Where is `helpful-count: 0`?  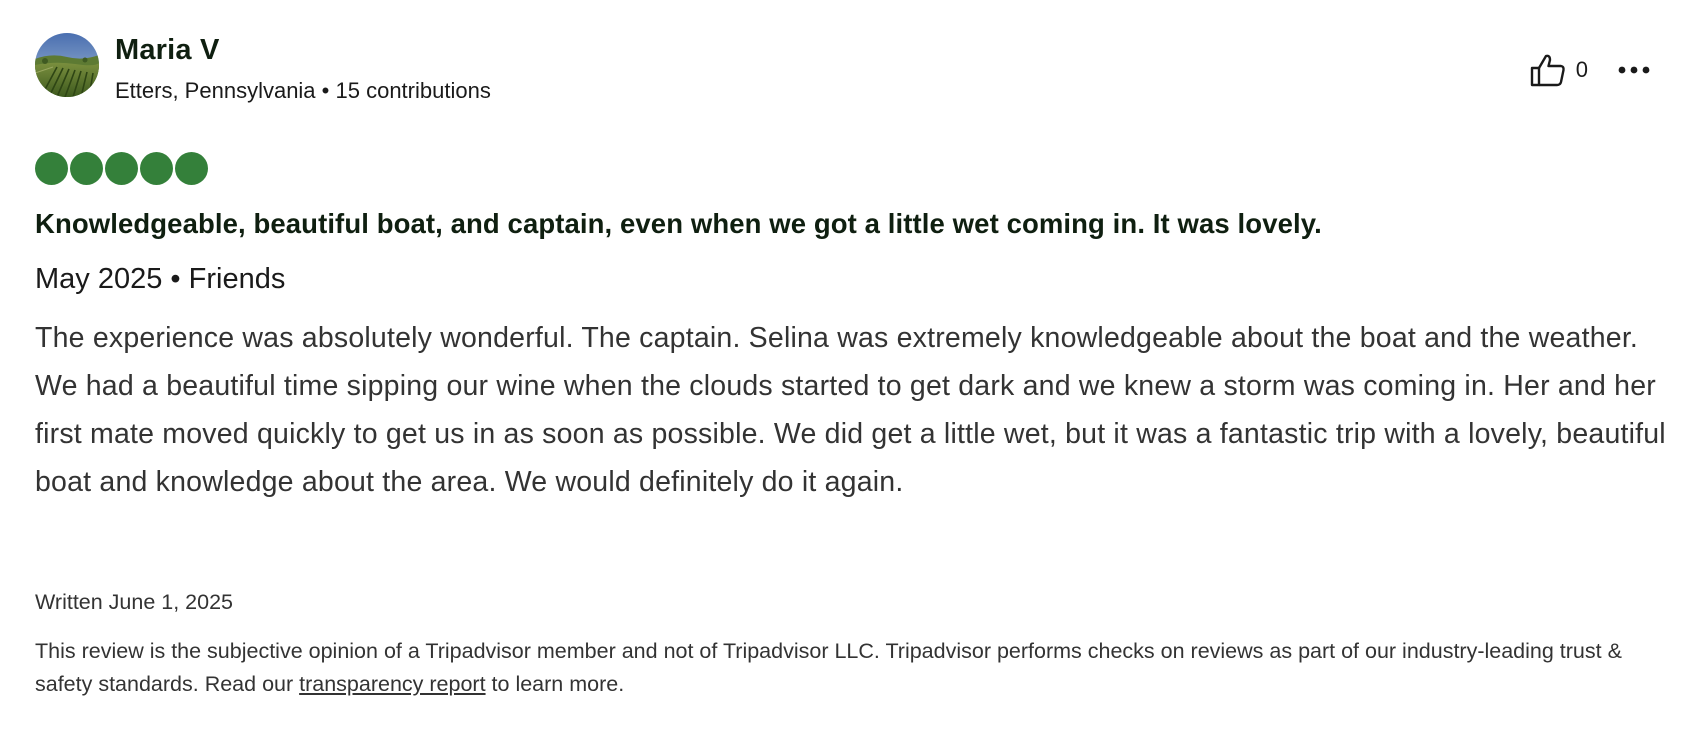
helpful-count: 0 is located at coordinates (1581, 69).